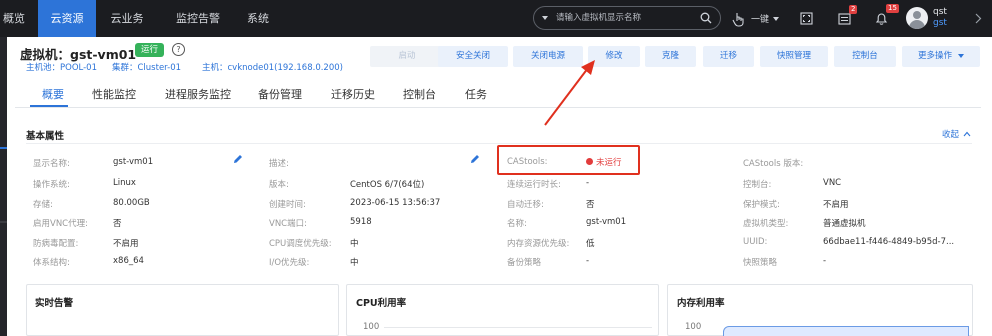 This screenshot has height=336, width=992. What do you see at coordinates (590, 244) in the screenshot?
I see `prop-value-memory-priority: 低` at bounding box center [590, 244].